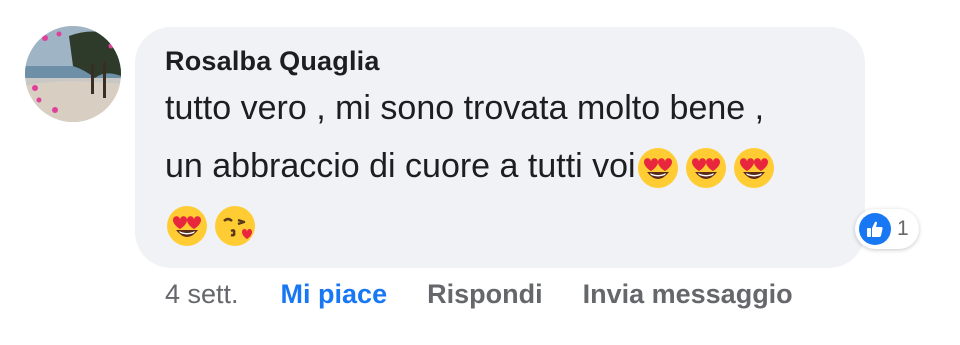  I want to click on beach-photo-icon, so click(73, 74).